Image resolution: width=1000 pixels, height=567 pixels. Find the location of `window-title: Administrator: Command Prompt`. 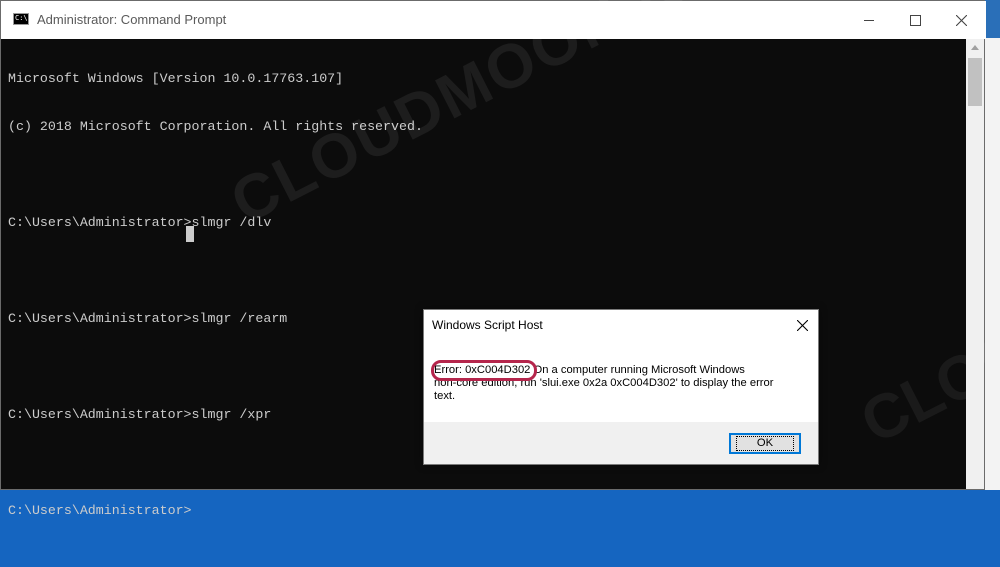

window-title: Administrator: Command Prompt is located at coordinates (132, 19).